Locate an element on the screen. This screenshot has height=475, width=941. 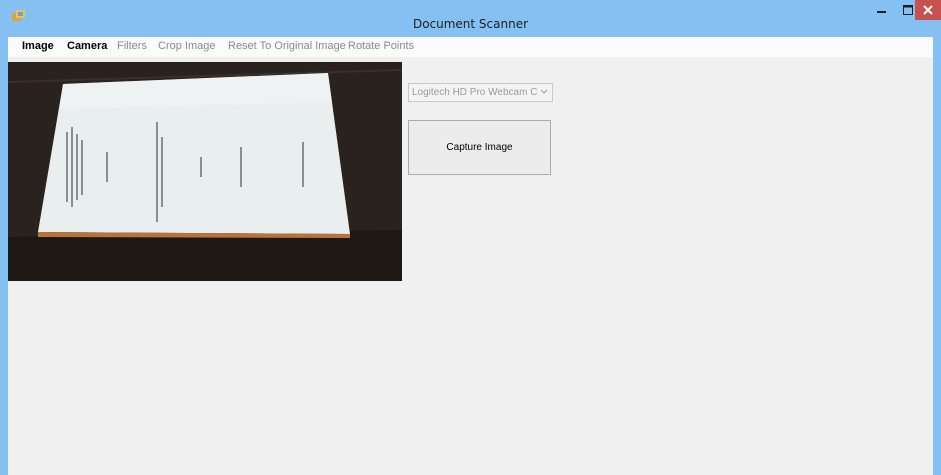
minimize-icon is located at coordinates (881, 12).